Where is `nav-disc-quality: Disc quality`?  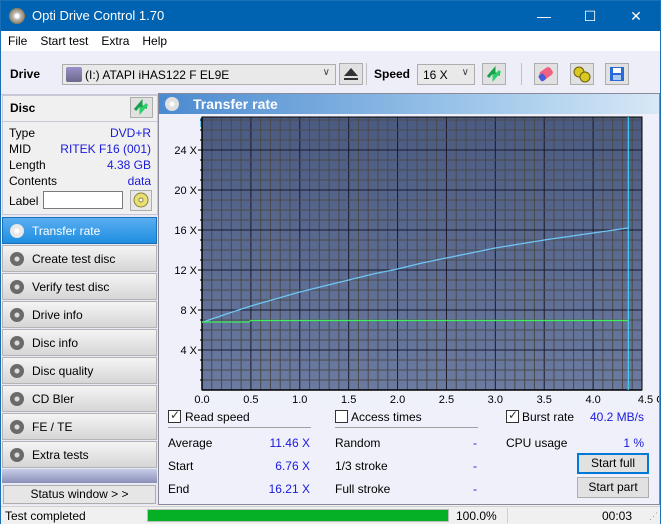
nav-disc-quality: Disc quality is located at coordinates (79, 370).